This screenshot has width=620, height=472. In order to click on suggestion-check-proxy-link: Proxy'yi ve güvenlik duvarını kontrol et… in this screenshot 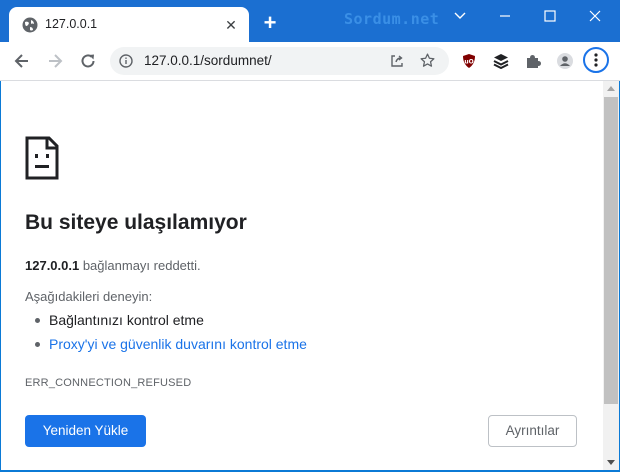, I will do `click(171, 347)`.